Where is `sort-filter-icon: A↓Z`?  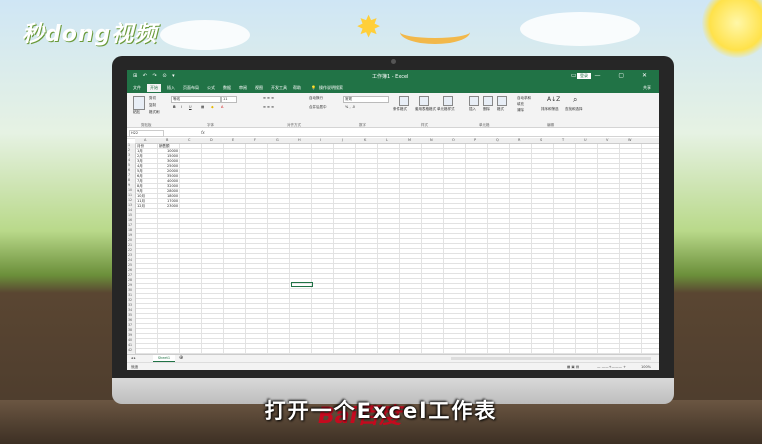 sort-filter-icon: A↓Z is located at coordinates (553, 99).